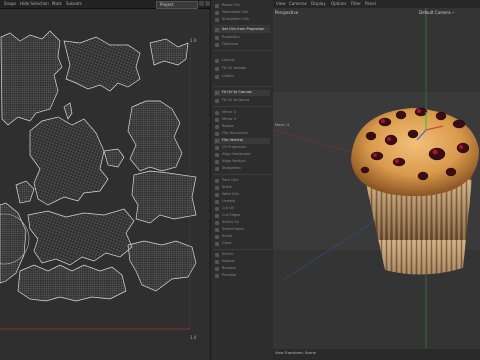 Image resolution: width=480 pixels, height=360 pixels. I want to click on viewport-menu-item: Cameras, so click(298, 3).